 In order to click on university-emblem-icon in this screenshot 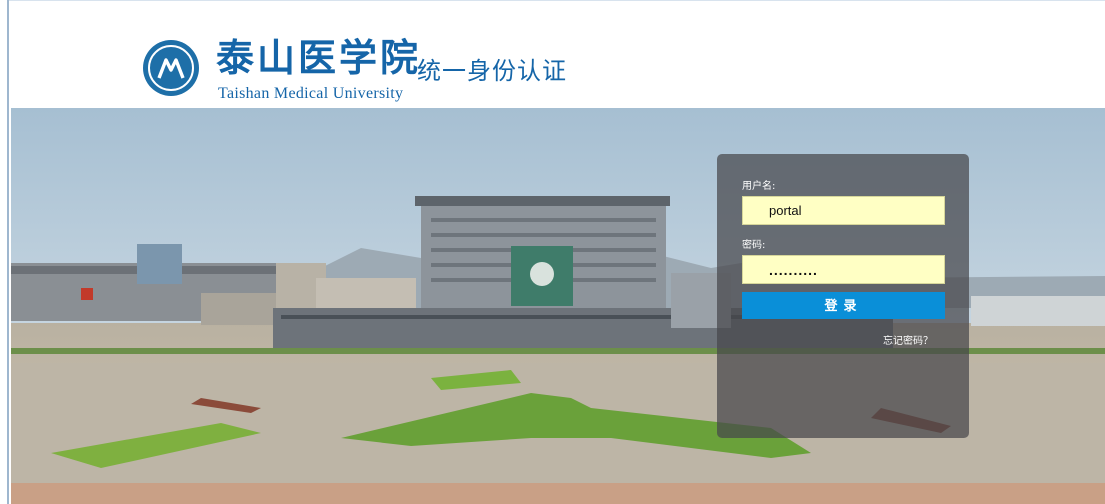, I will do `click(171, 68)`.